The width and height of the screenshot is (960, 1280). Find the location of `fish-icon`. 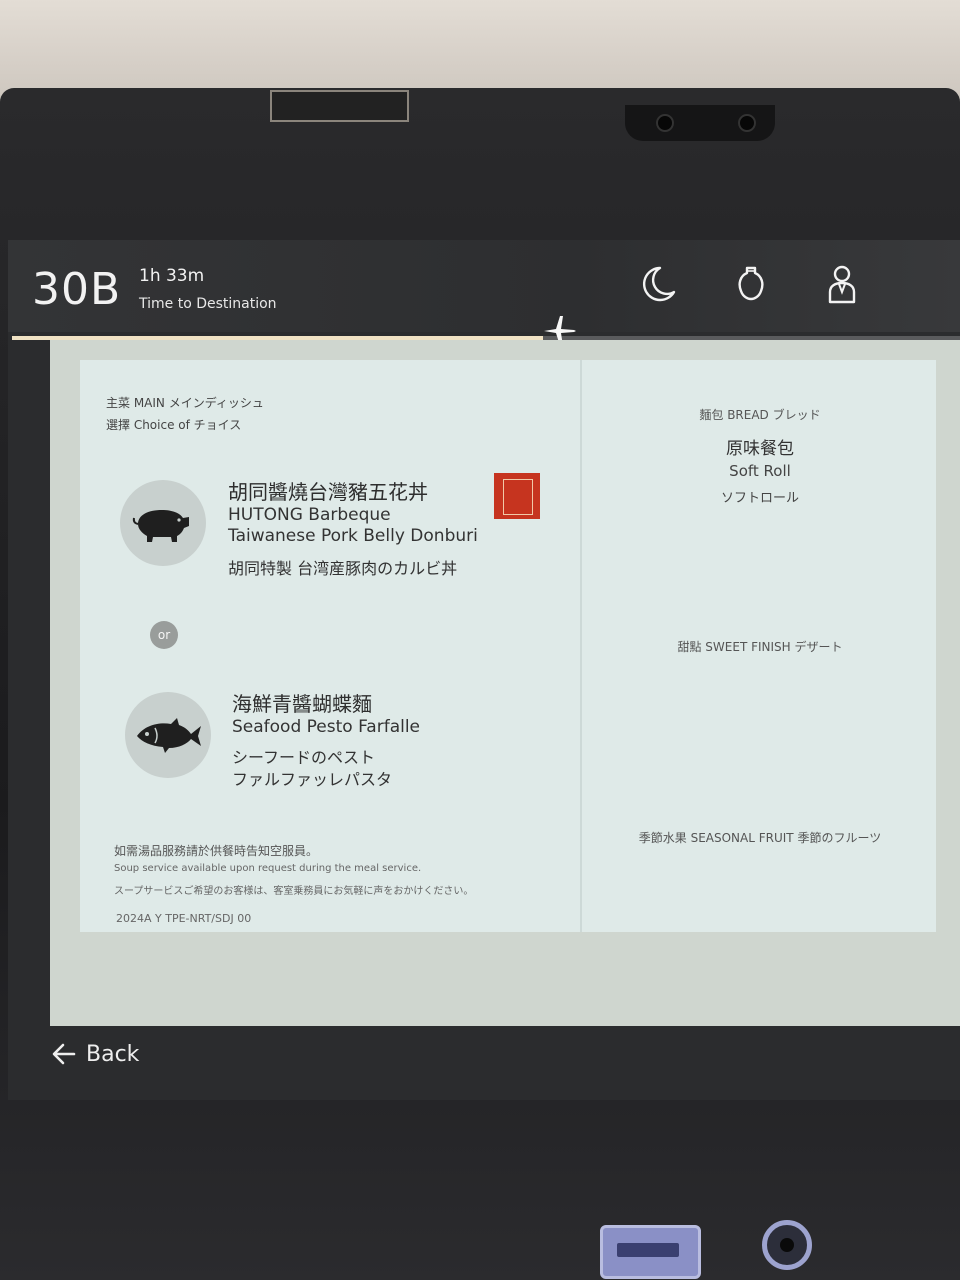

fish-icon is located at coordinates (169, 735).